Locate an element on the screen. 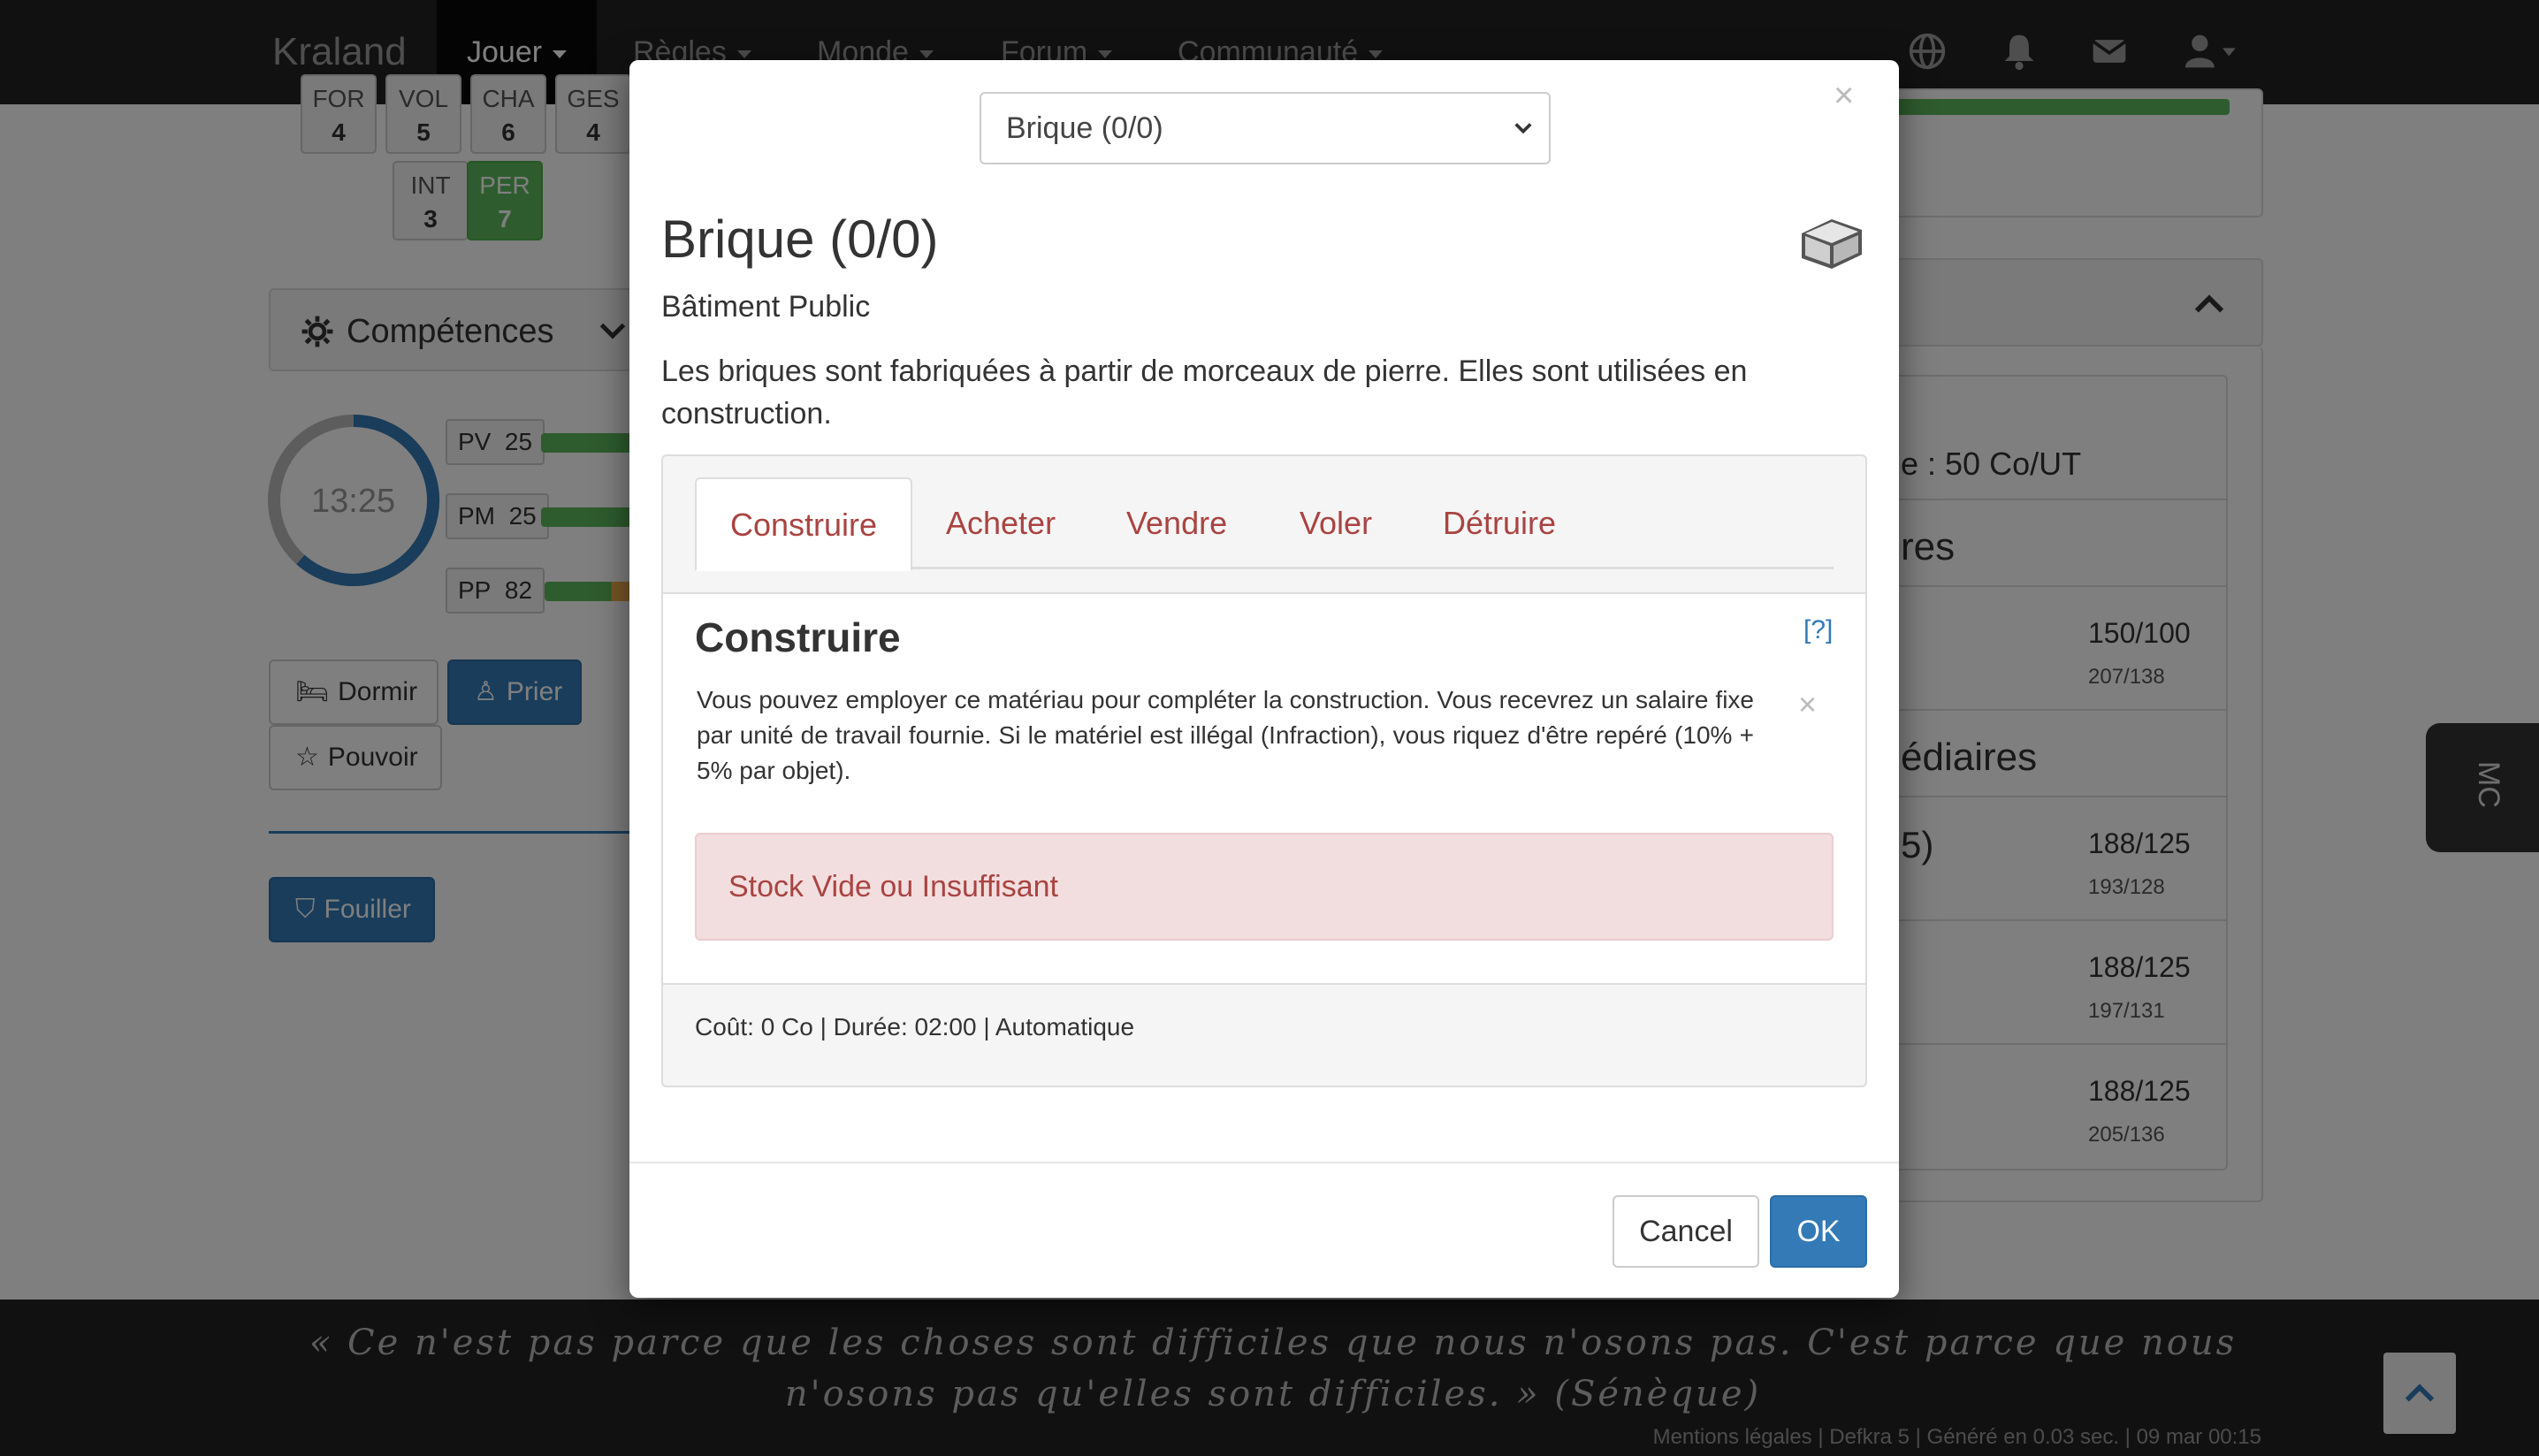 This screenshot has height=1456, width=2539. tab-vendre: Vendre is located at coordinates (1177, 523).